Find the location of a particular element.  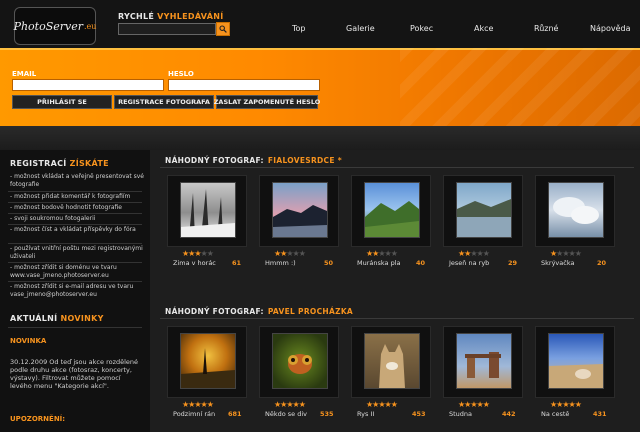

quick-search-button is located at coordinates (223, 29).